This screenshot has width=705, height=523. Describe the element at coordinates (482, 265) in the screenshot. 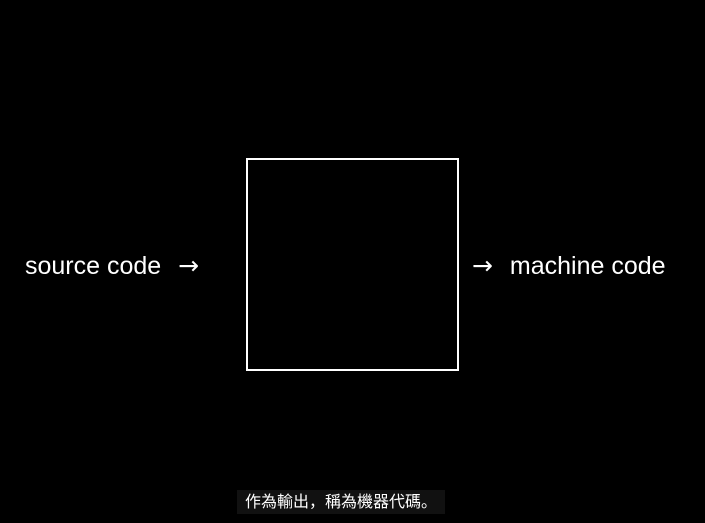

I see `output-arrow-icon: →` at that location.